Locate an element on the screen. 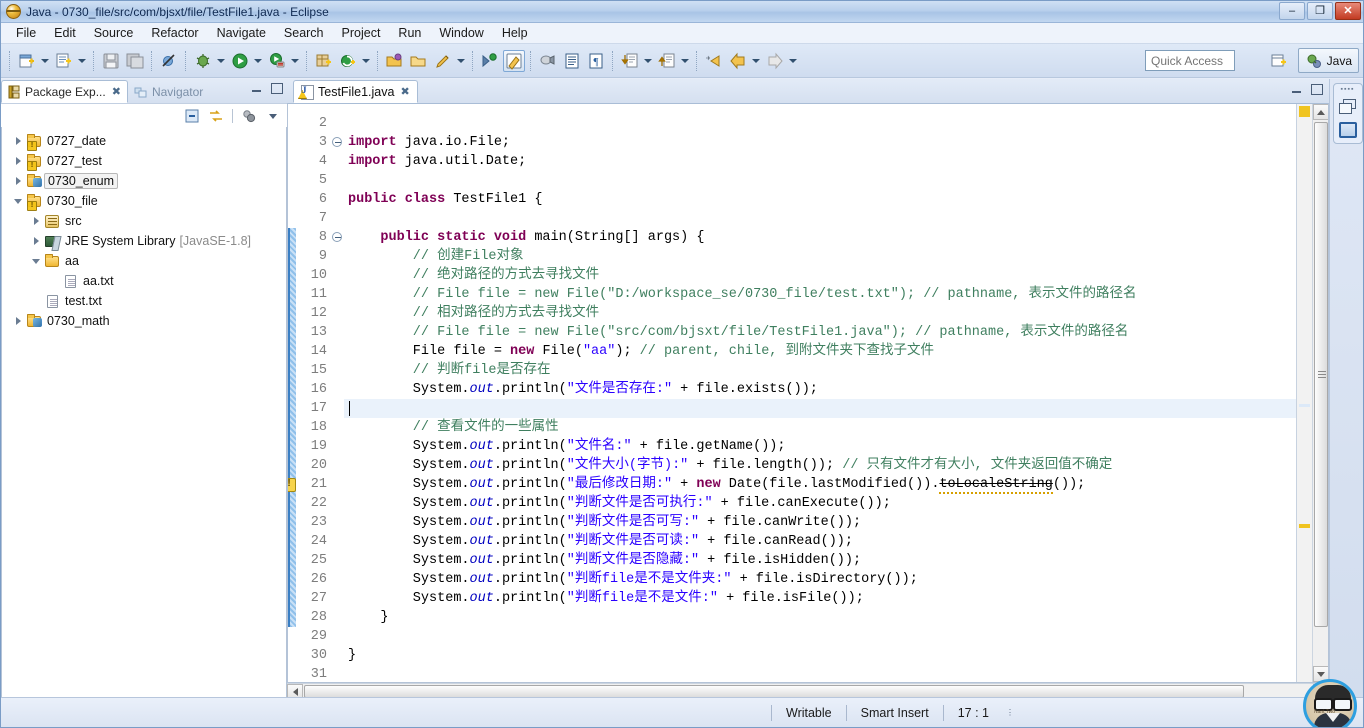 Image resolution: width=1364 pixels, height=728 pixels. tab-navigator: Navigator is located at coordinates (169, 91).